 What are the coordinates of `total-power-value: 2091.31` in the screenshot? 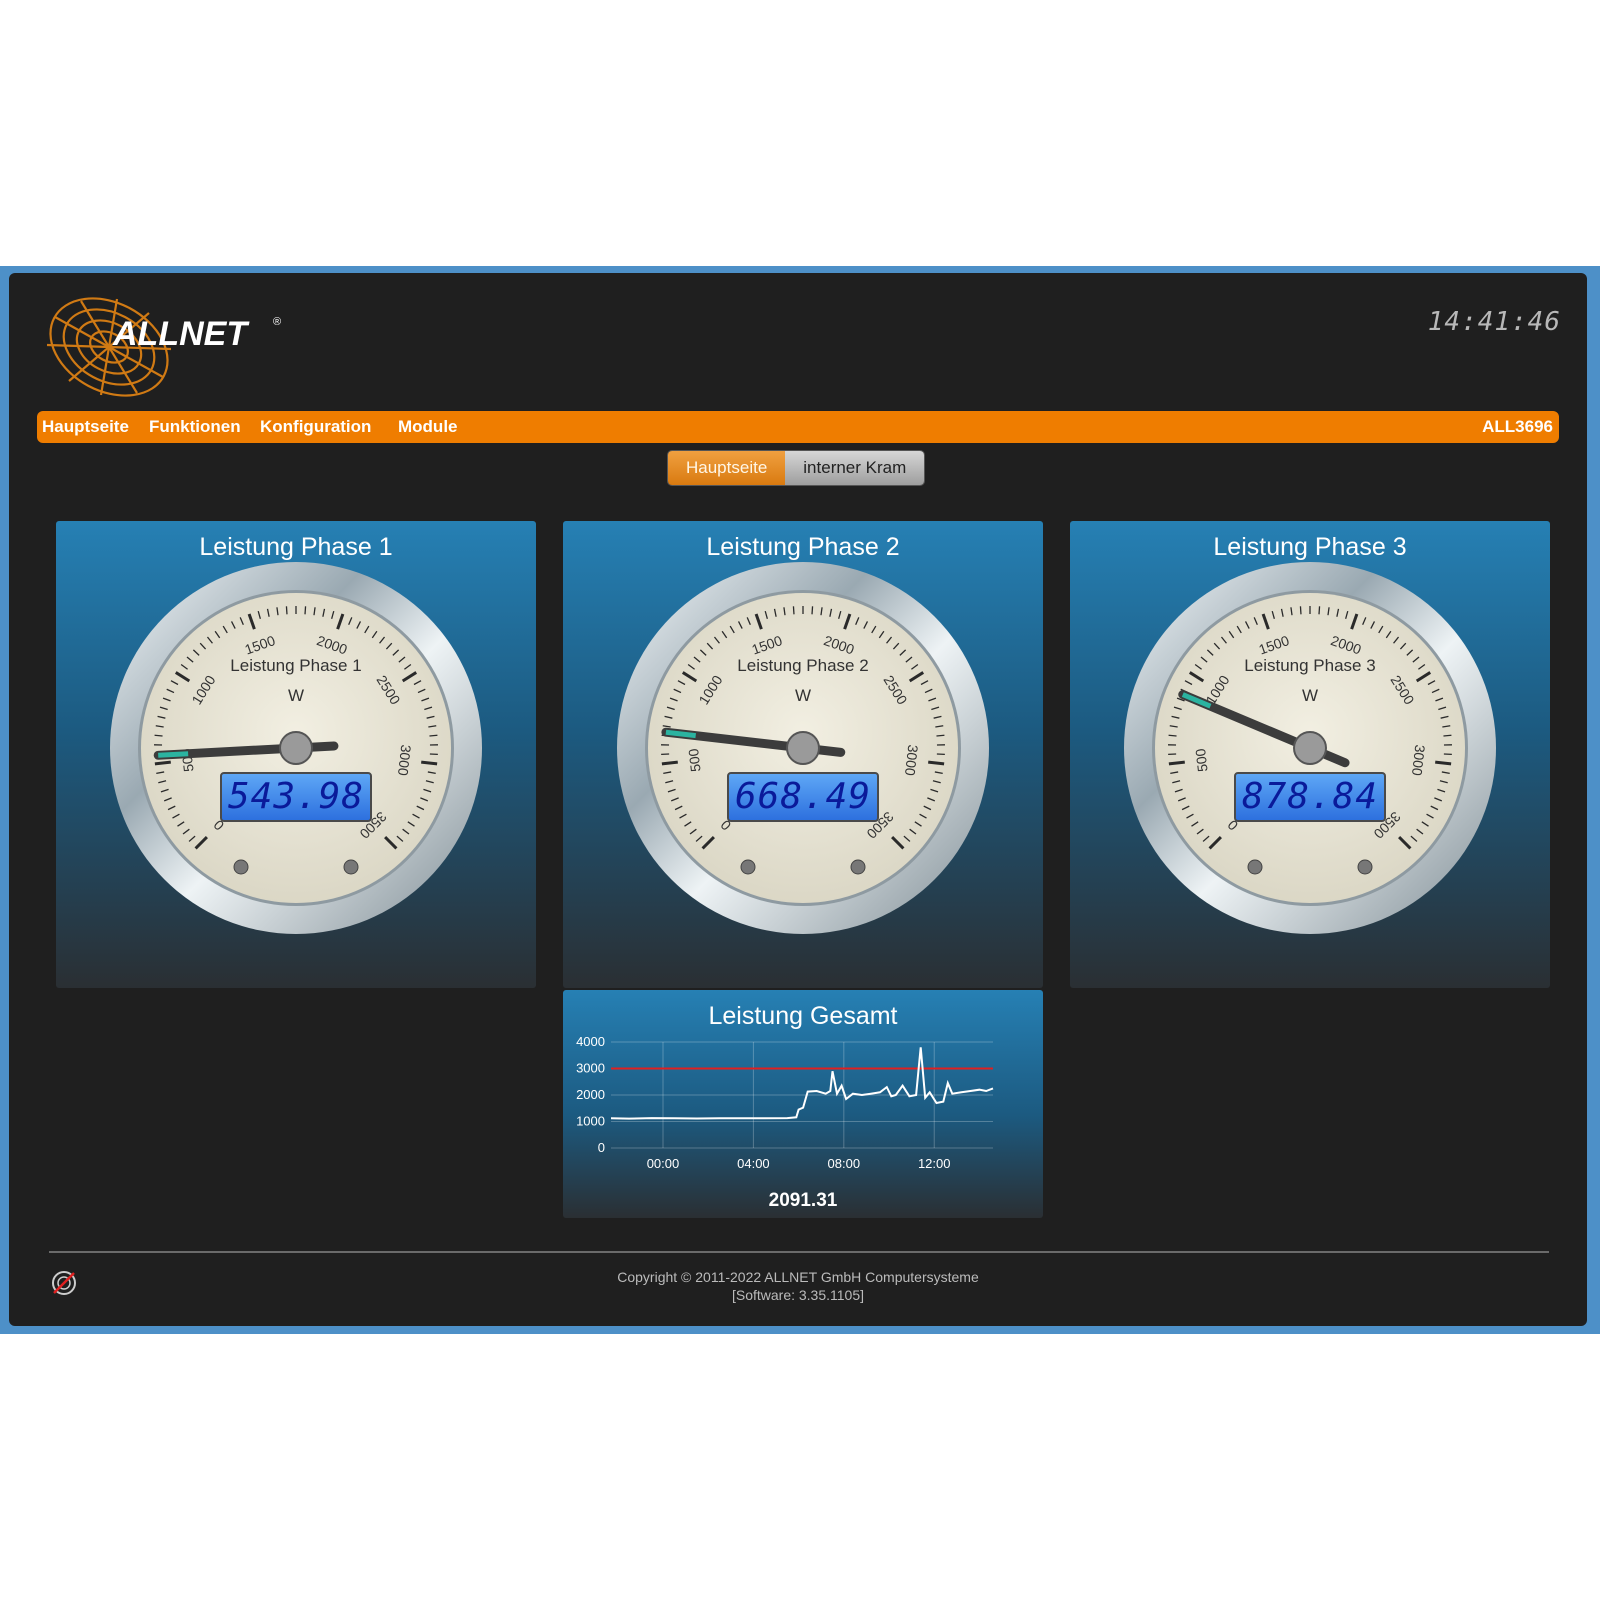 It's located at (803, 1200).